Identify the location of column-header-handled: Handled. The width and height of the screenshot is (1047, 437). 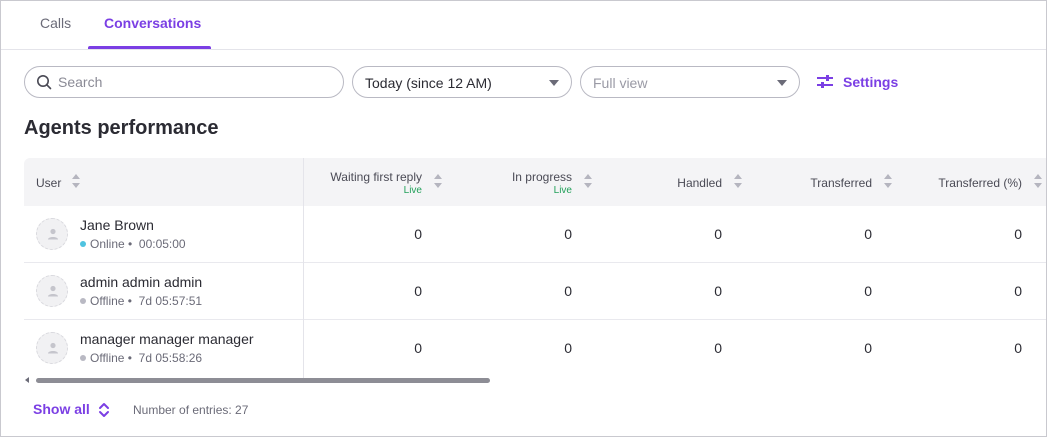
(694, 182).